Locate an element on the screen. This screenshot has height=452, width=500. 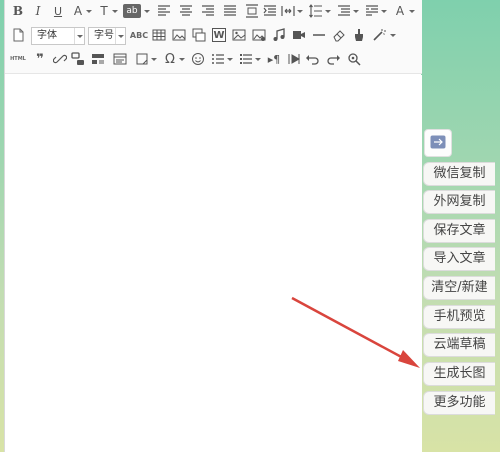
text-background-dropdown-caret is located at coordinates (115, 11).